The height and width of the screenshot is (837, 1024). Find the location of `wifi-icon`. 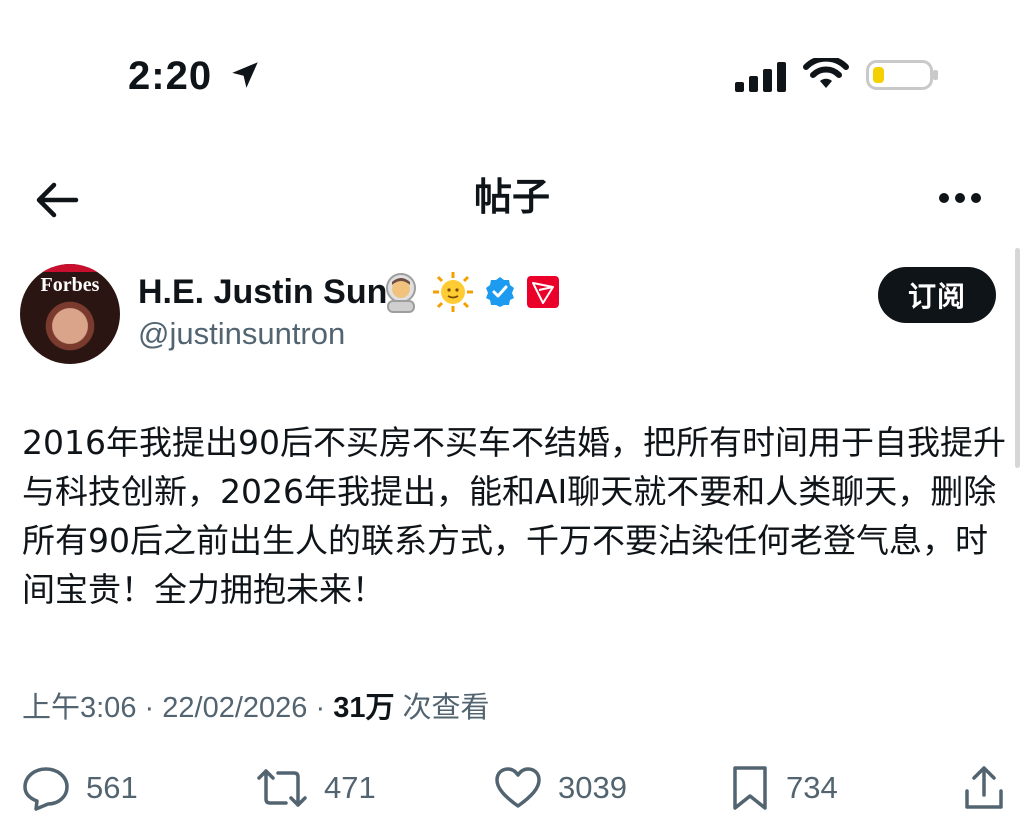

wifi-icon is located at coordinates (826, 73).